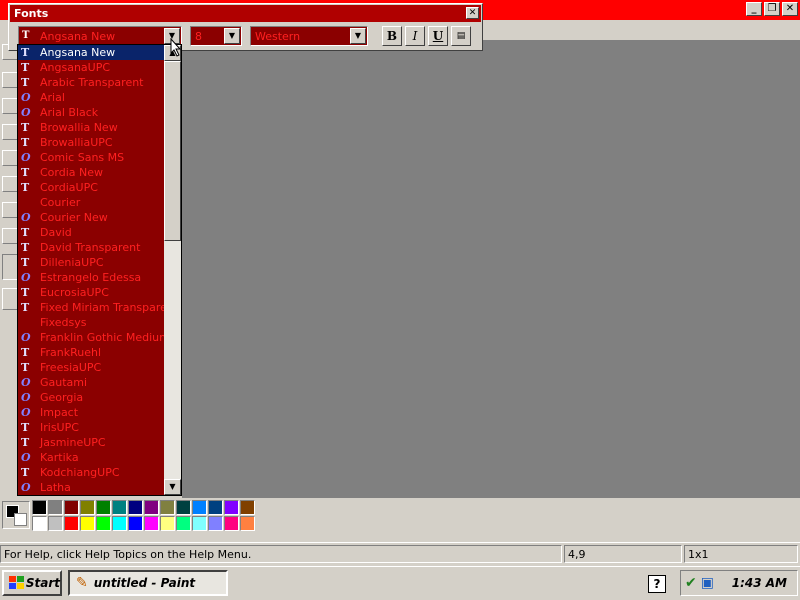  Describe the element at coordinates (245, 13) in the screenshot. I see `fonts-titlebar: Fonts ✕` at that location.